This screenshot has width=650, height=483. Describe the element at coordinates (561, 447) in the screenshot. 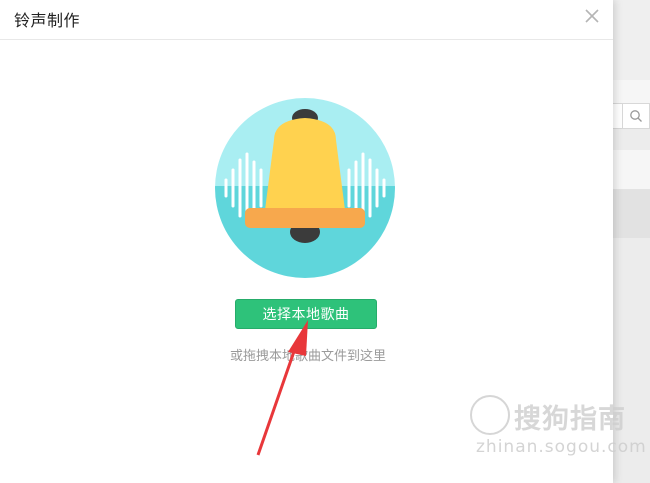

I see `watermark-url: zhinan.sogou.com` at that location.